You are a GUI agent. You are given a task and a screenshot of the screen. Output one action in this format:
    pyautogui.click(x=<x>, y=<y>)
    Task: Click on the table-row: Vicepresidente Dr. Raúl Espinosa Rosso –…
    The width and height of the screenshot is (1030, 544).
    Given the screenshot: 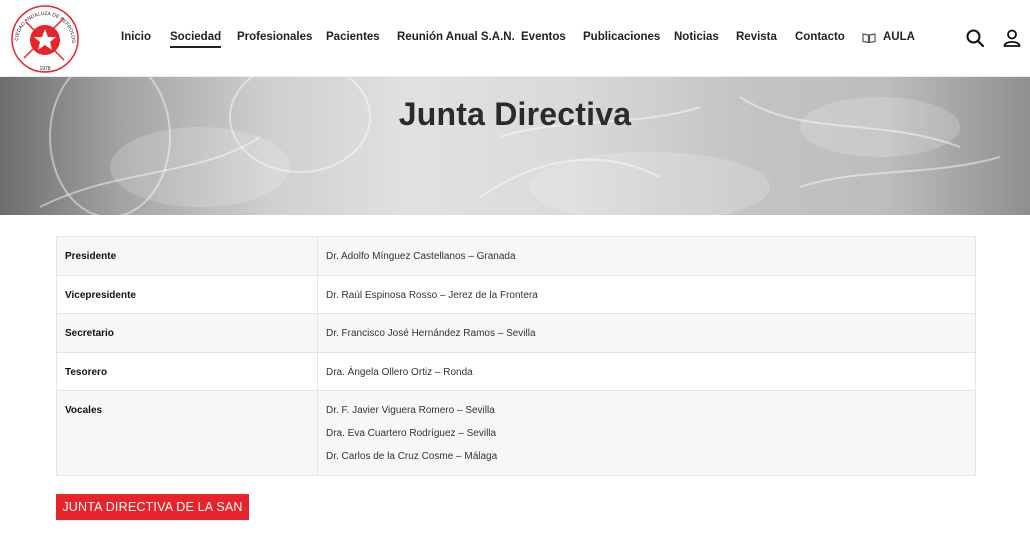 What is the action you would take?
    pyautogui.click(x=516, y=294)
    